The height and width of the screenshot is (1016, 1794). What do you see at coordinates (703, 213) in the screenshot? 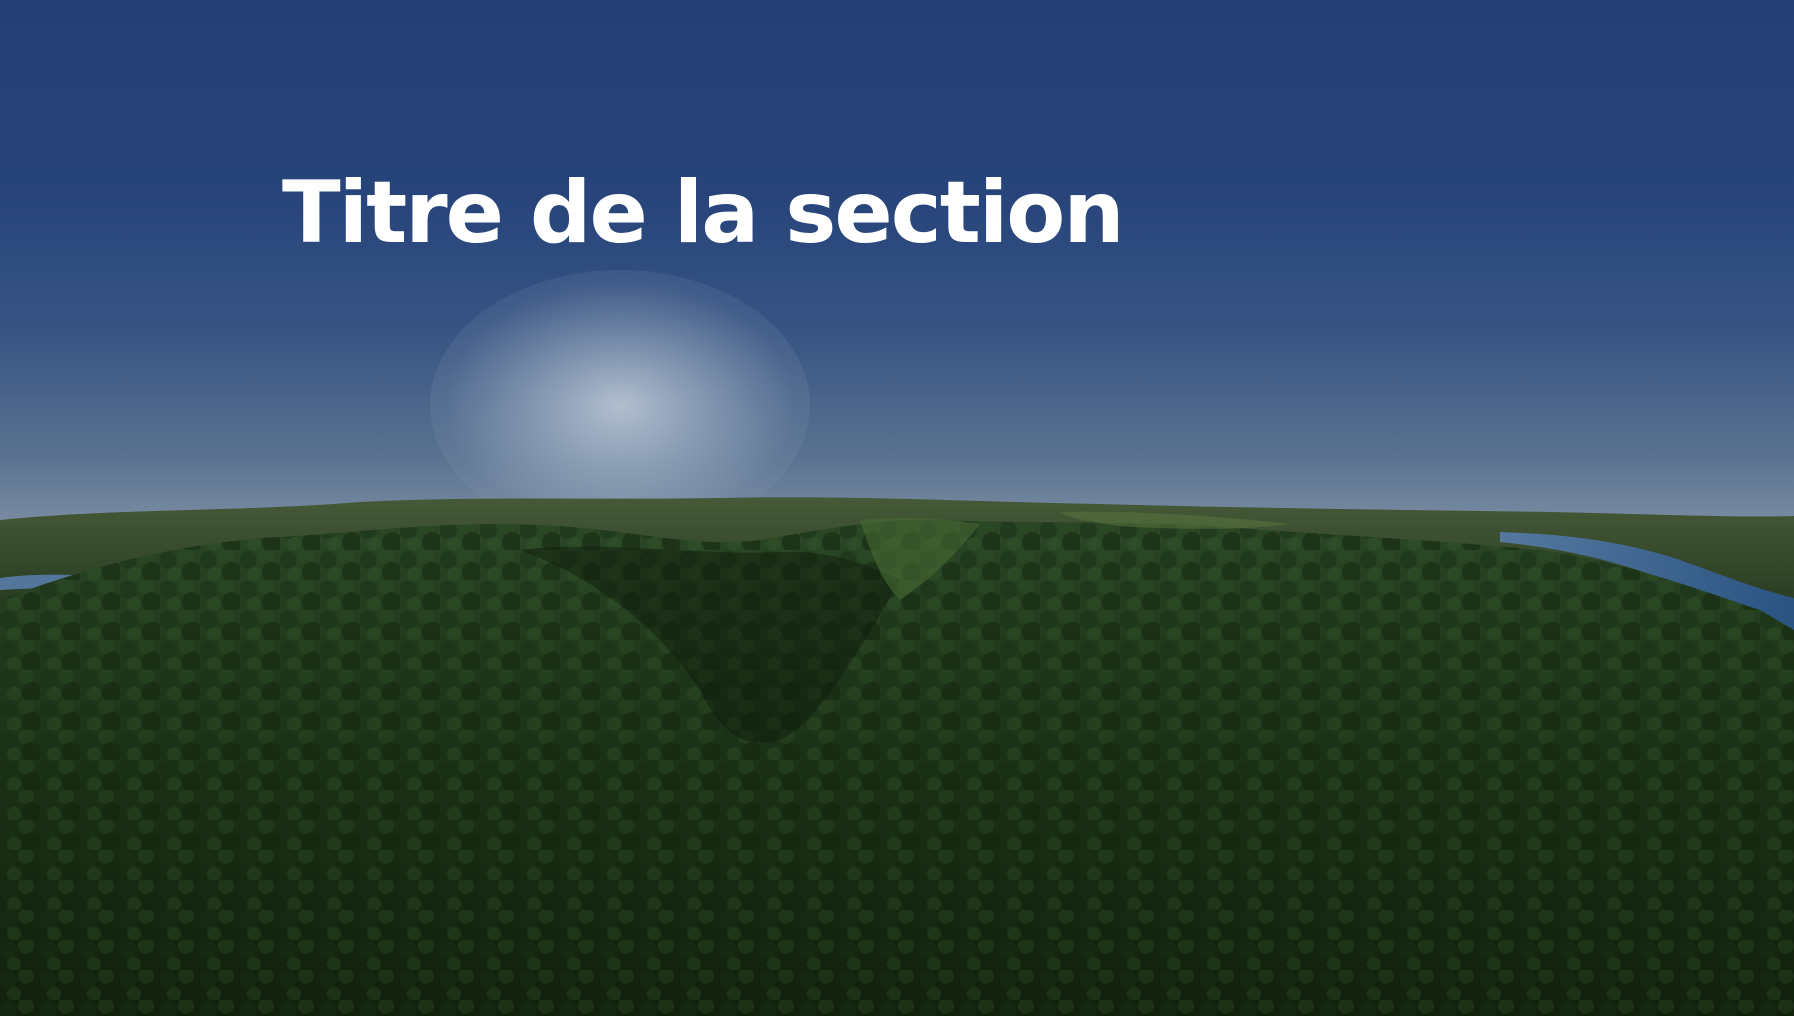
I see `section-title: Titre de la section` at bounding box center [703, 213].